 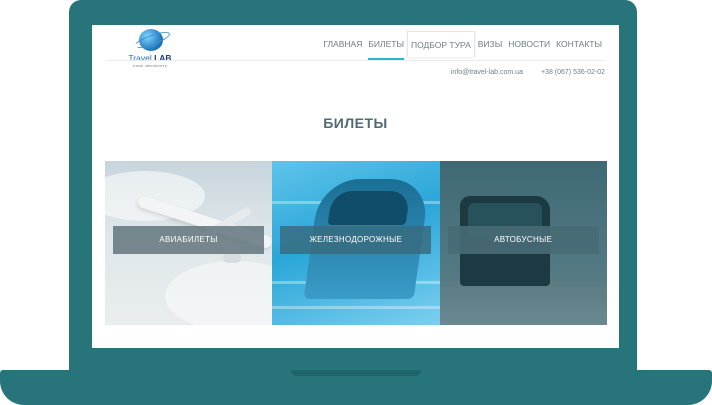 I want to click on nav-item-contacts: КОНТАКТЫ, so click(x=579, y=44).